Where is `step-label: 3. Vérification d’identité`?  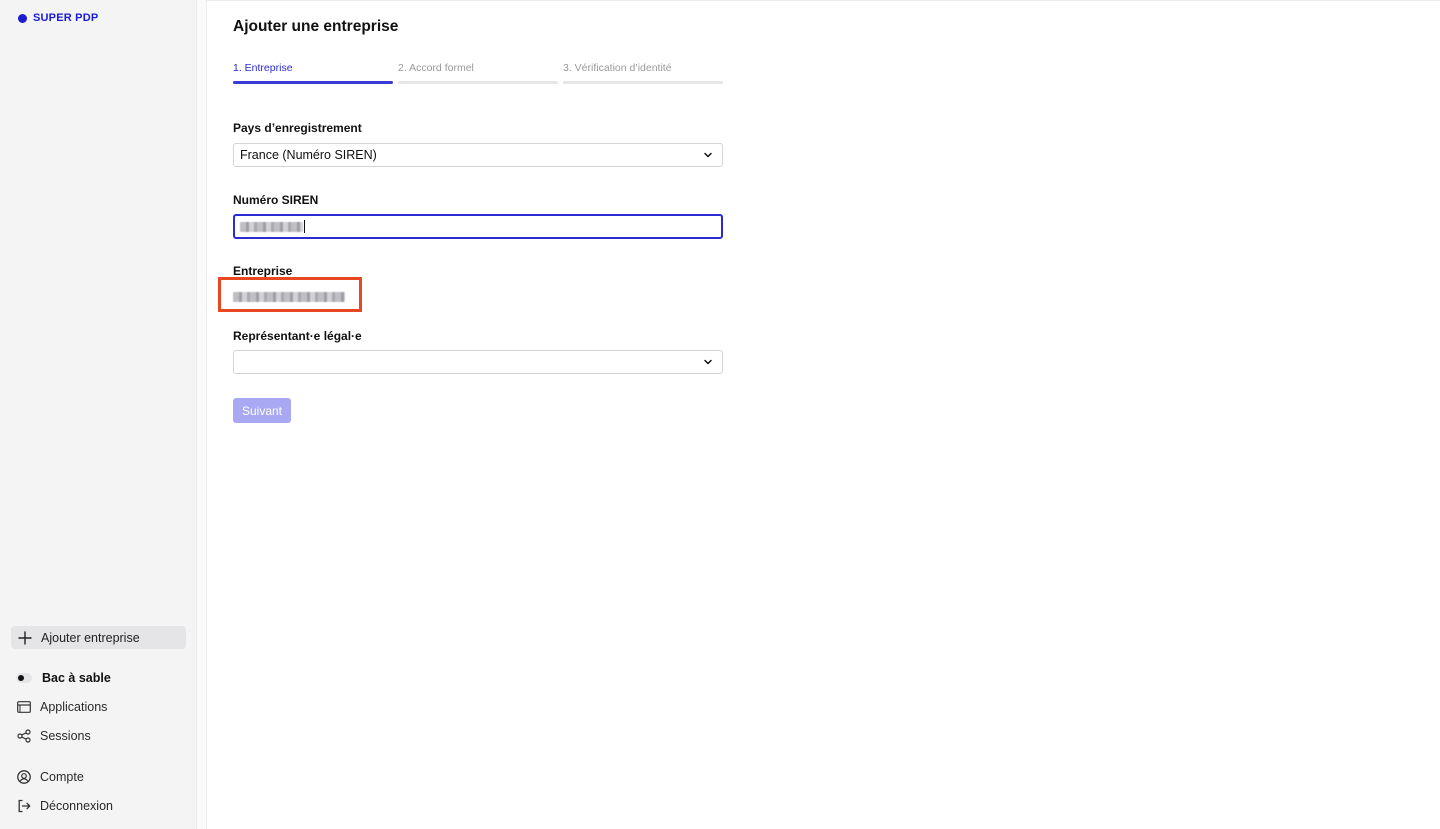
step-label: 3. Vérification d’identité is located at coordinates (617, 68).